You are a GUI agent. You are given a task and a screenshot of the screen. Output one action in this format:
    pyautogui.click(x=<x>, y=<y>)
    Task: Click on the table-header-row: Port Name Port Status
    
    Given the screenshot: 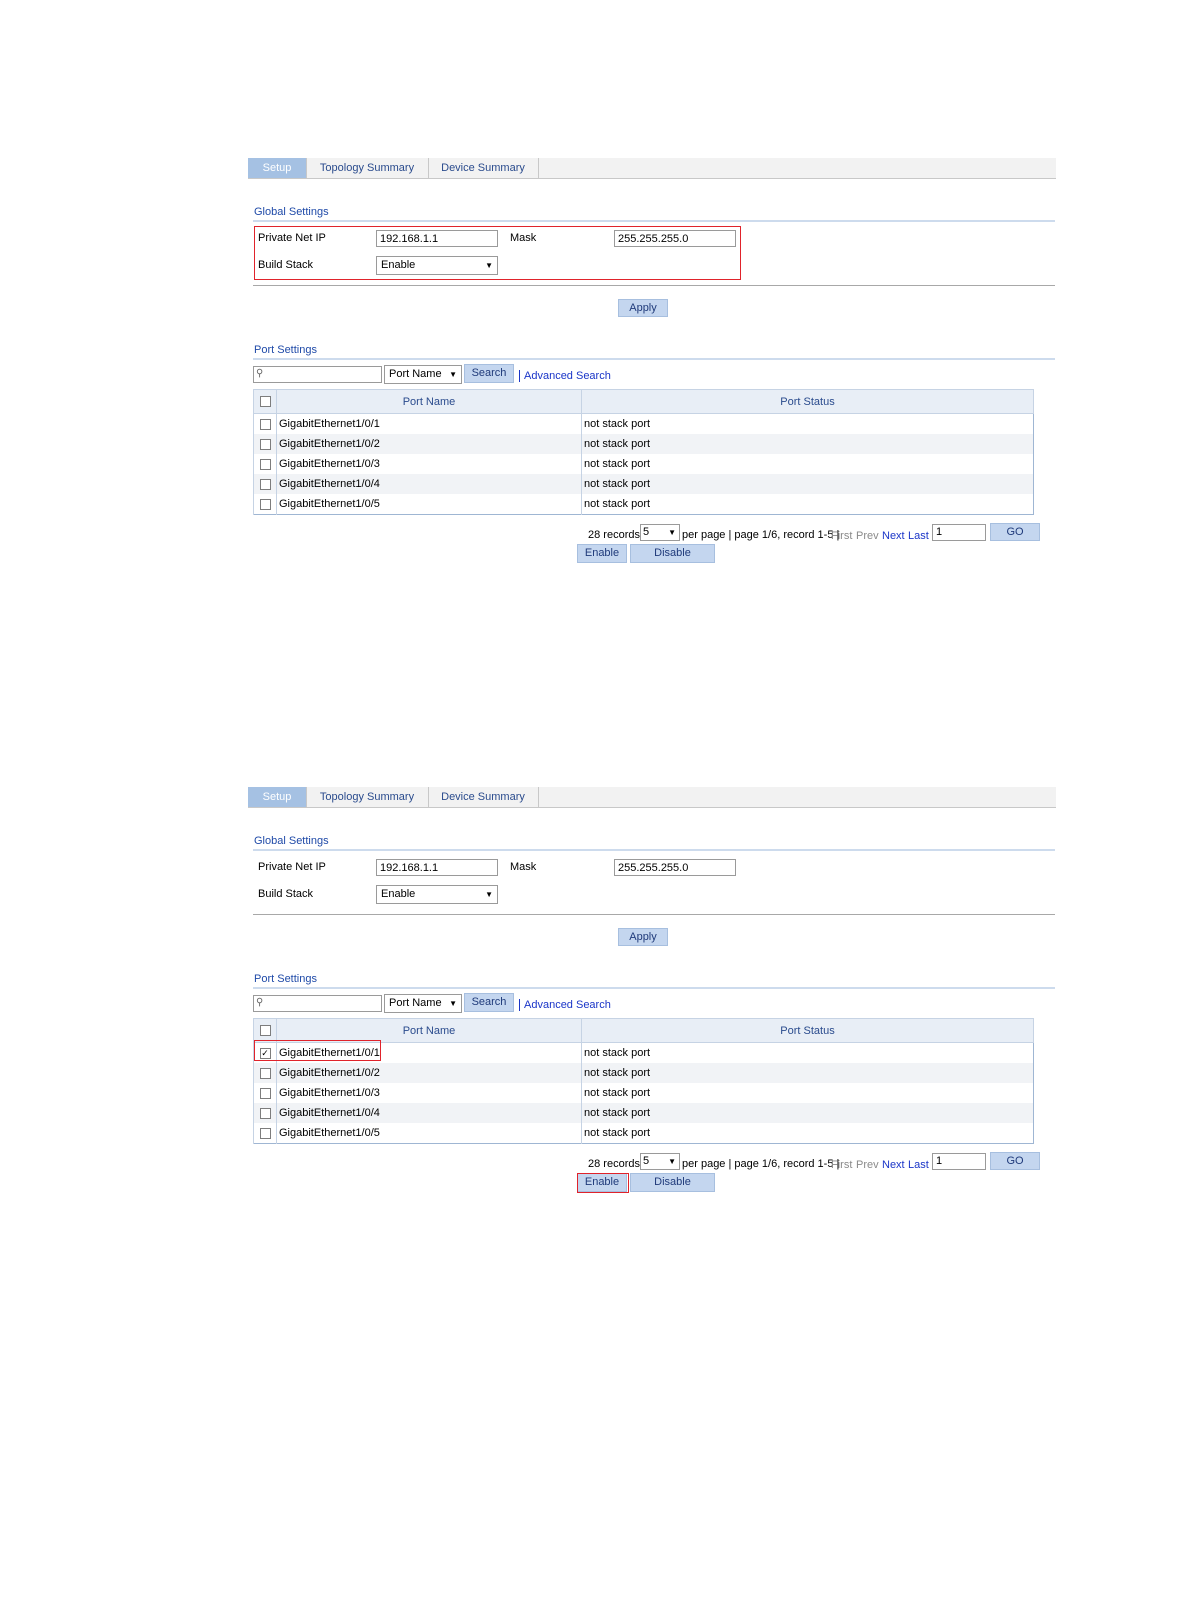 What is the action you would take?
    pyautogui.click(x=643, y=401)
    